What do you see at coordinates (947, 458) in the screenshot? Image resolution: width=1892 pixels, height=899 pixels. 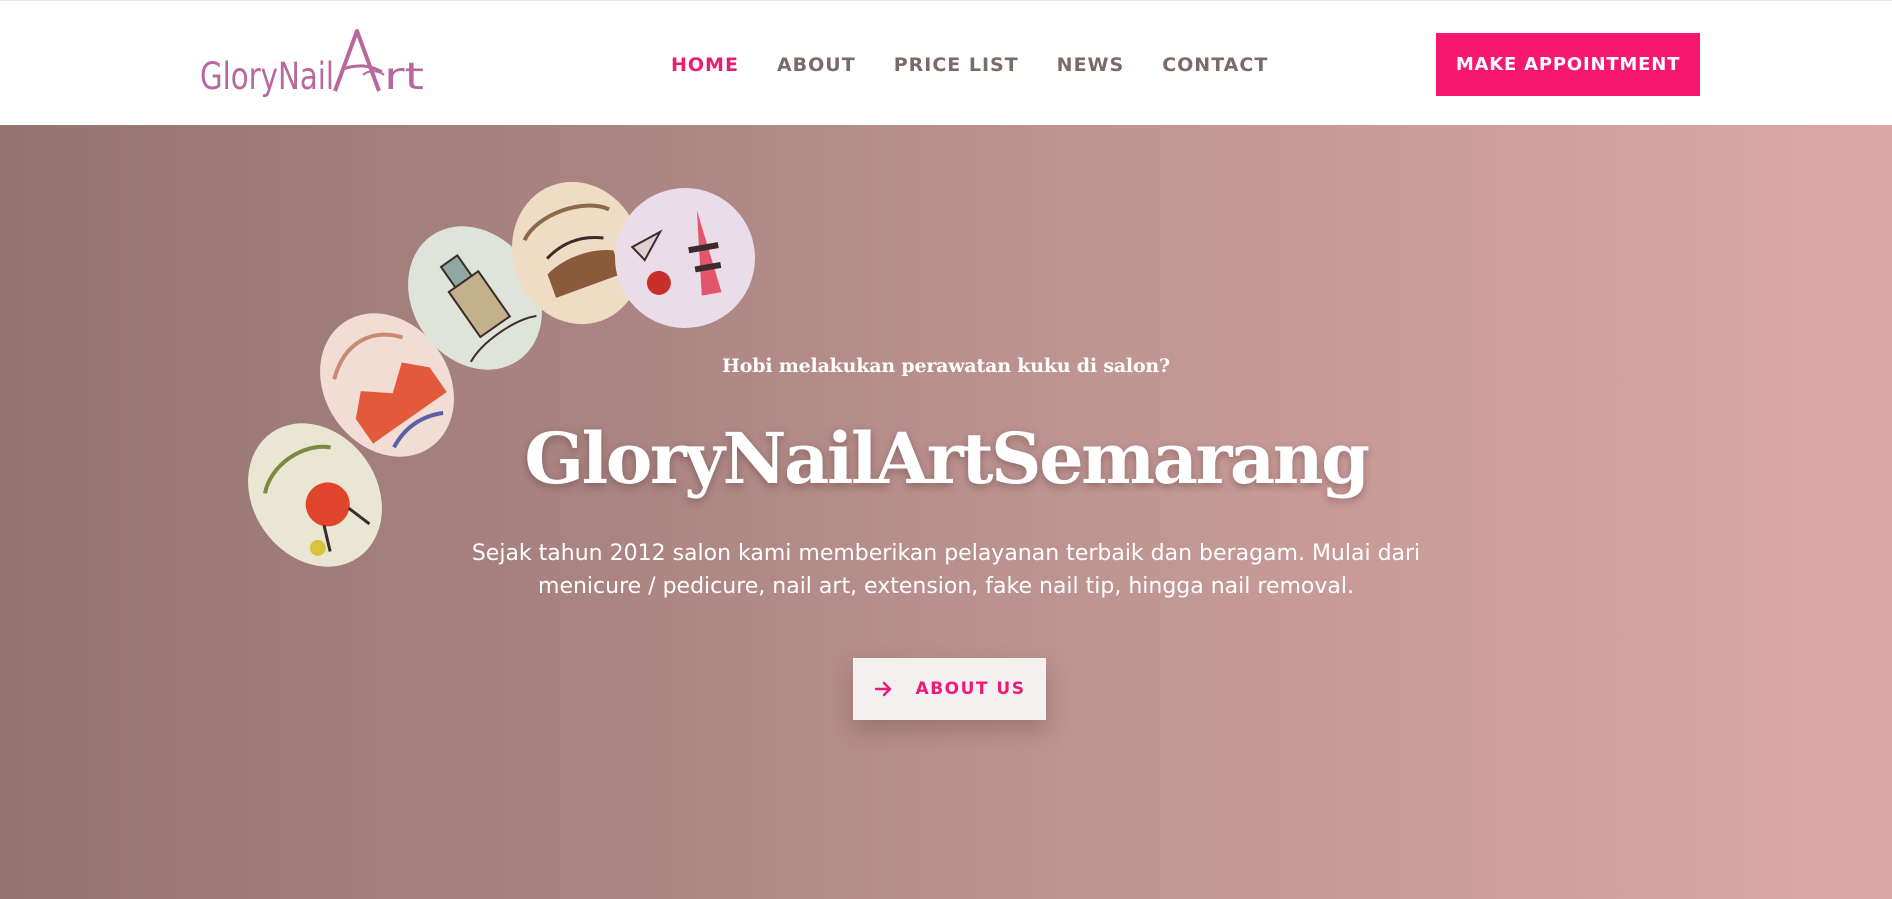 I see `hero-title: GloryNailArtSemarang` at bounding box center [947, 458].